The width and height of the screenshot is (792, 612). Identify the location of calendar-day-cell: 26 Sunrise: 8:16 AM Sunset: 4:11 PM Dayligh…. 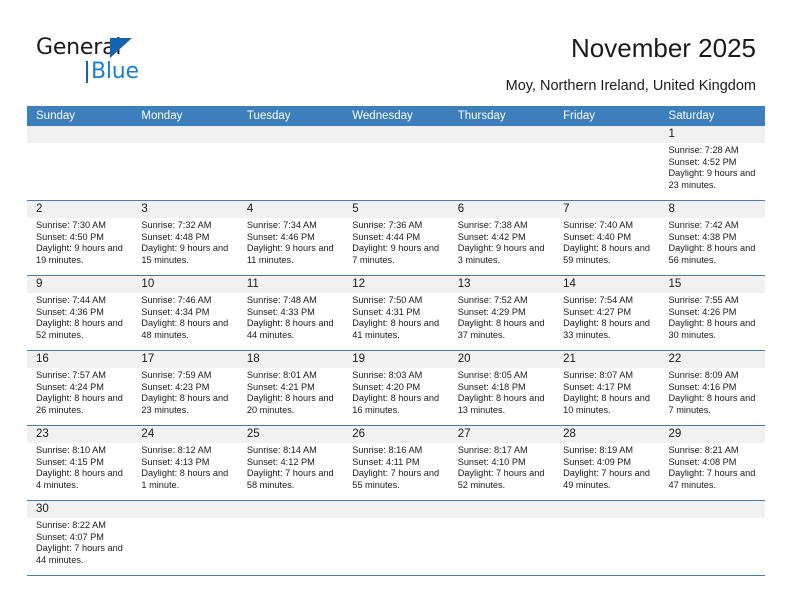
(396, 463).